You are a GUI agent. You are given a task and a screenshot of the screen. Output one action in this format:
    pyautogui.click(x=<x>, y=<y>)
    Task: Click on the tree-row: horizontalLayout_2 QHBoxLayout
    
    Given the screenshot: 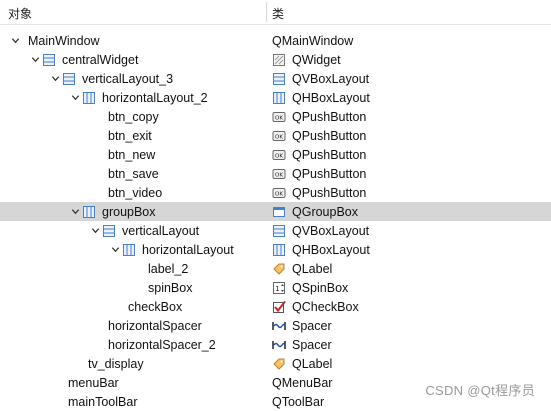 What is the action you would take?
    pyautogui.click(x=275, y=97)
    